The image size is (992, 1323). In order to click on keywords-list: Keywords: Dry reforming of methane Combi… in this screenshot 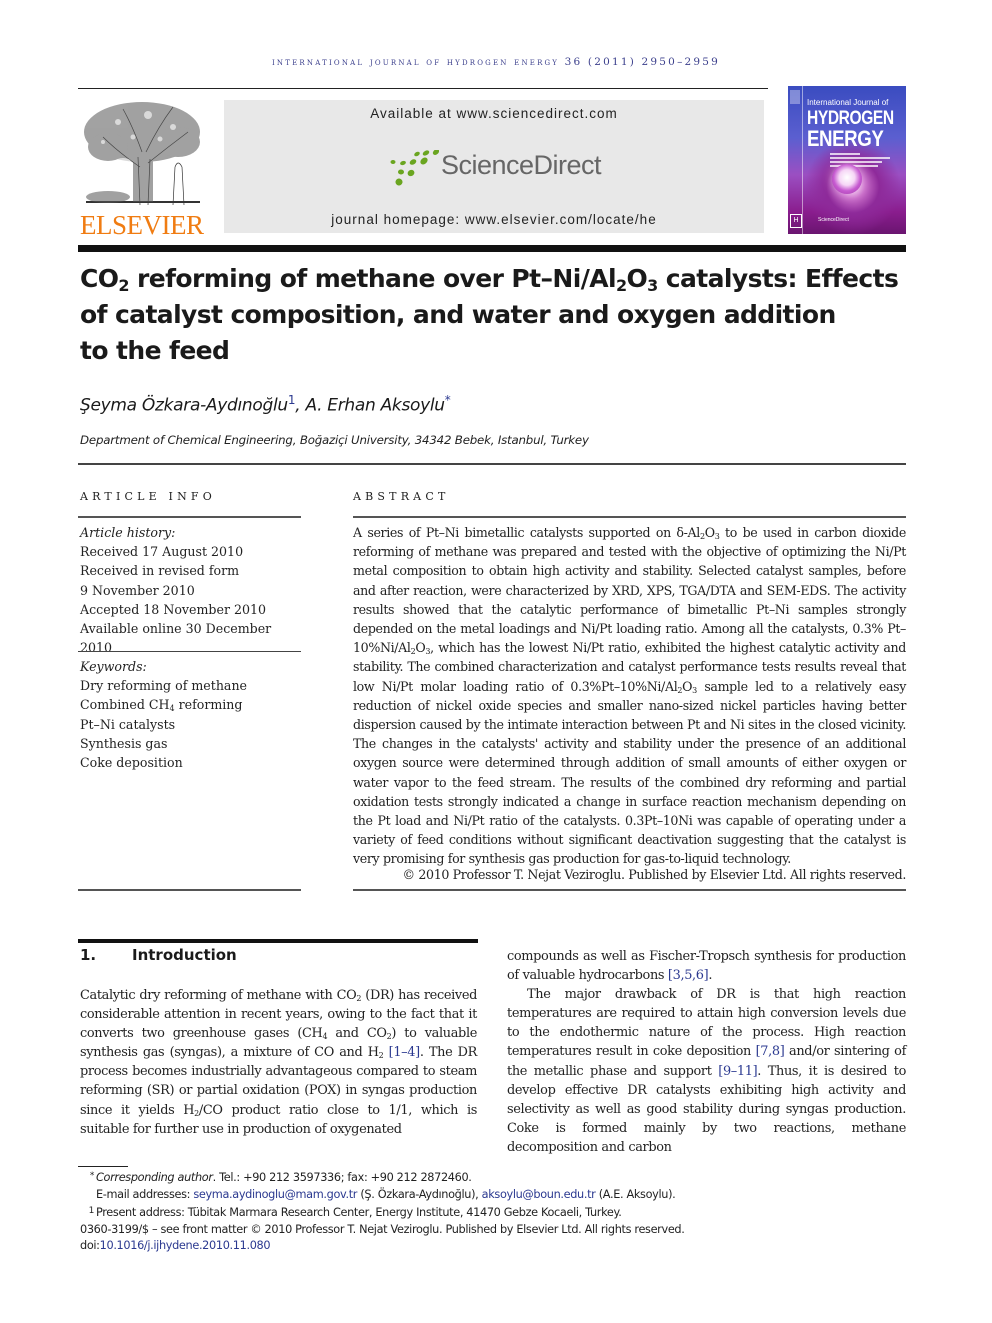, I will do `click(192, 714)`.